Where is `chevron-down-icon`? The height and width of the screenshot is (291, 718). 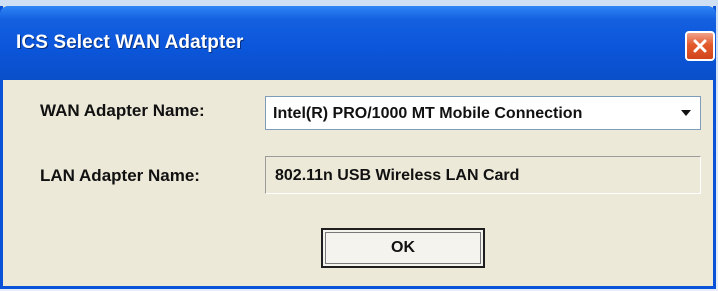
chevron-down-icon is located at coordinates (686, 113).